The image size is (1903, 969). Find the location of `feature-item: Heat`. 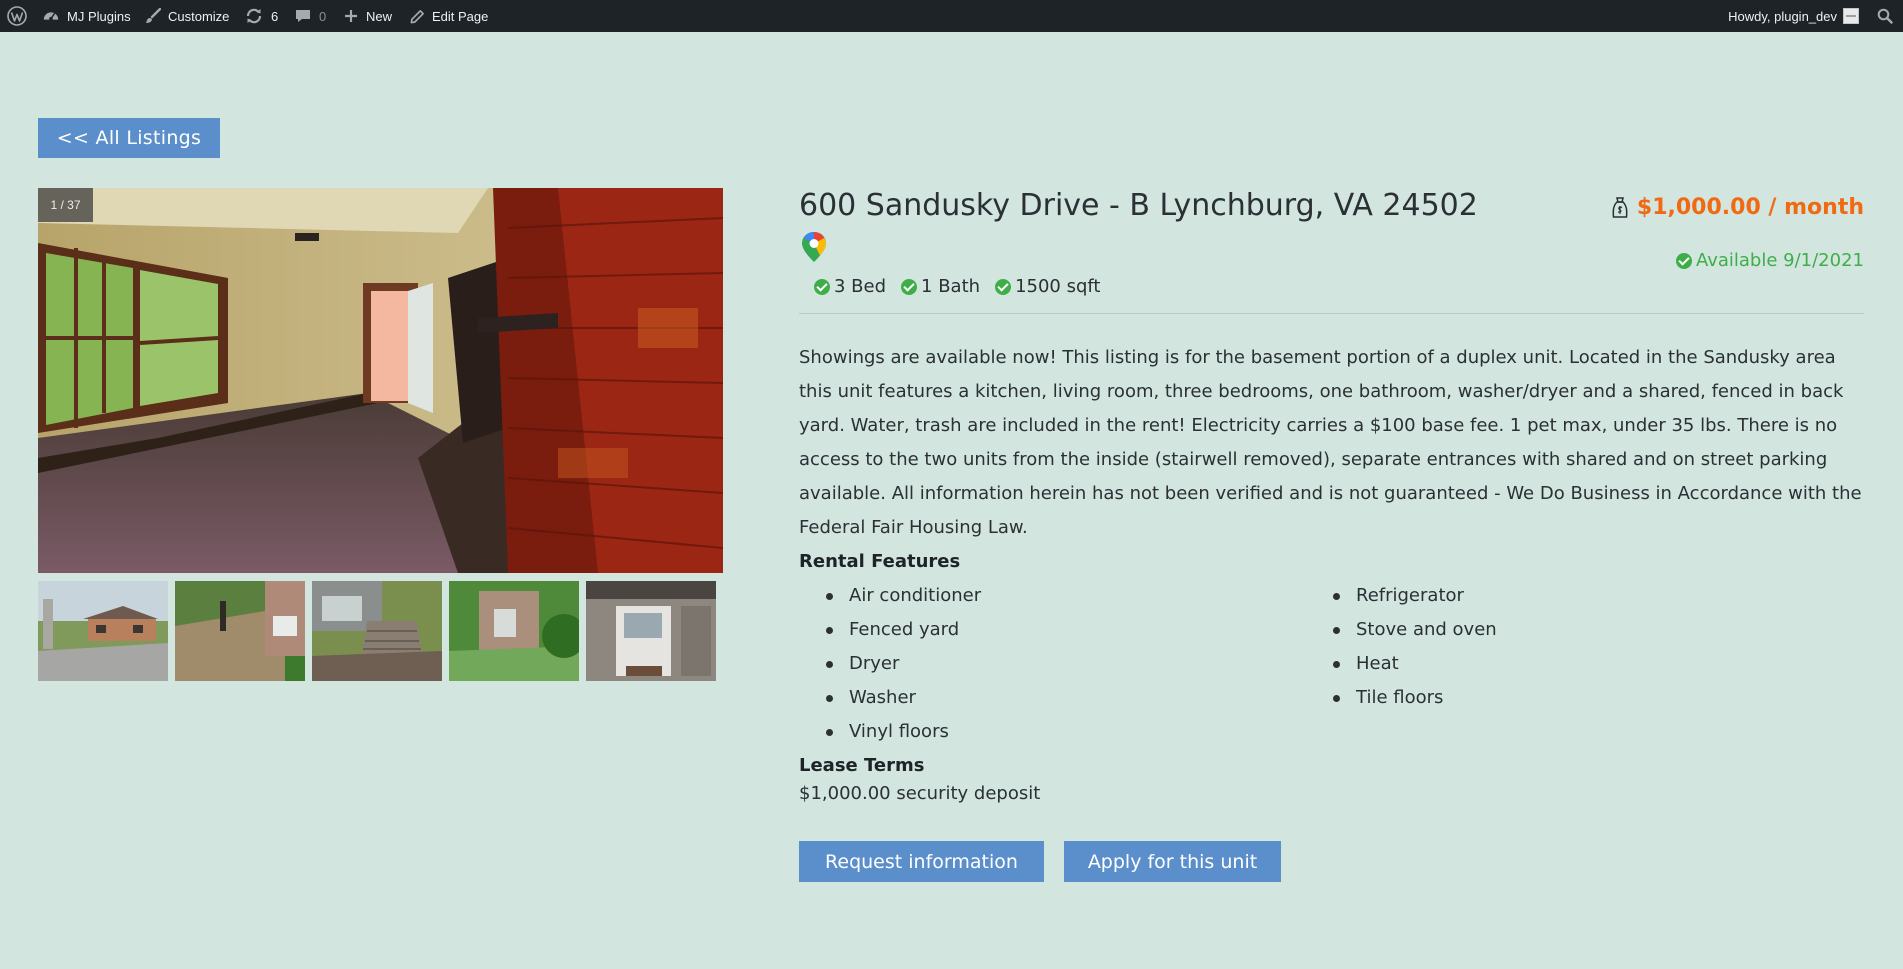

feature-item: Heat is located at coordinates (1401, 664).